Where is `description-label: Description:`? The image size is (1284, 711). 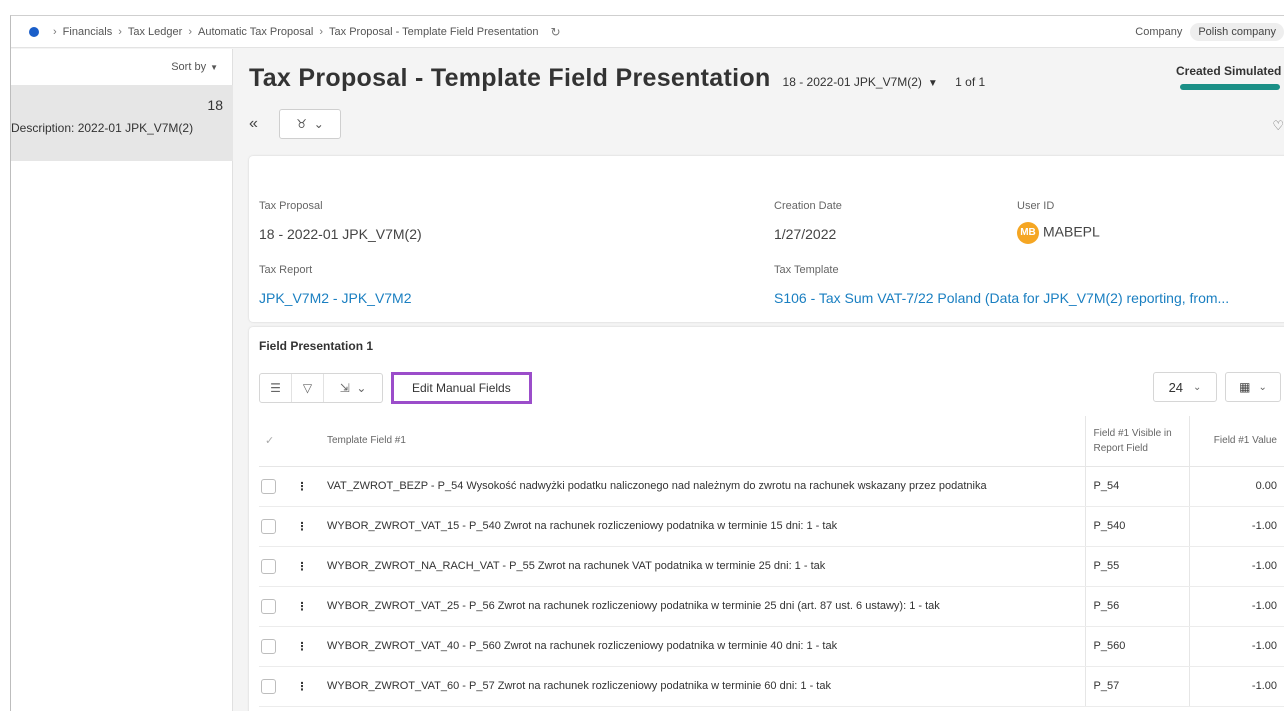 description-label: Description: is located at coordinates (43, 128).